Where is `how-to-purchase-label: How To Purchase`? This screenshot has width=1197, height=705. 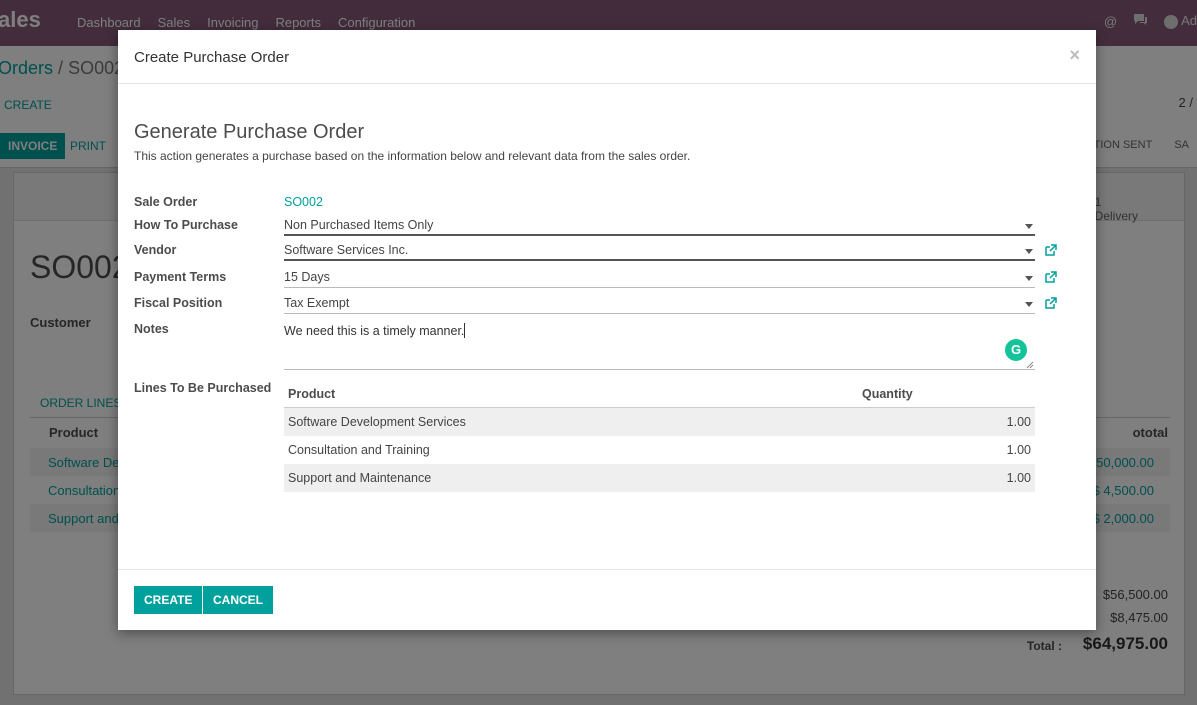 how-to-purchase-label: How To Purchase is located at coordinates (186, 225).